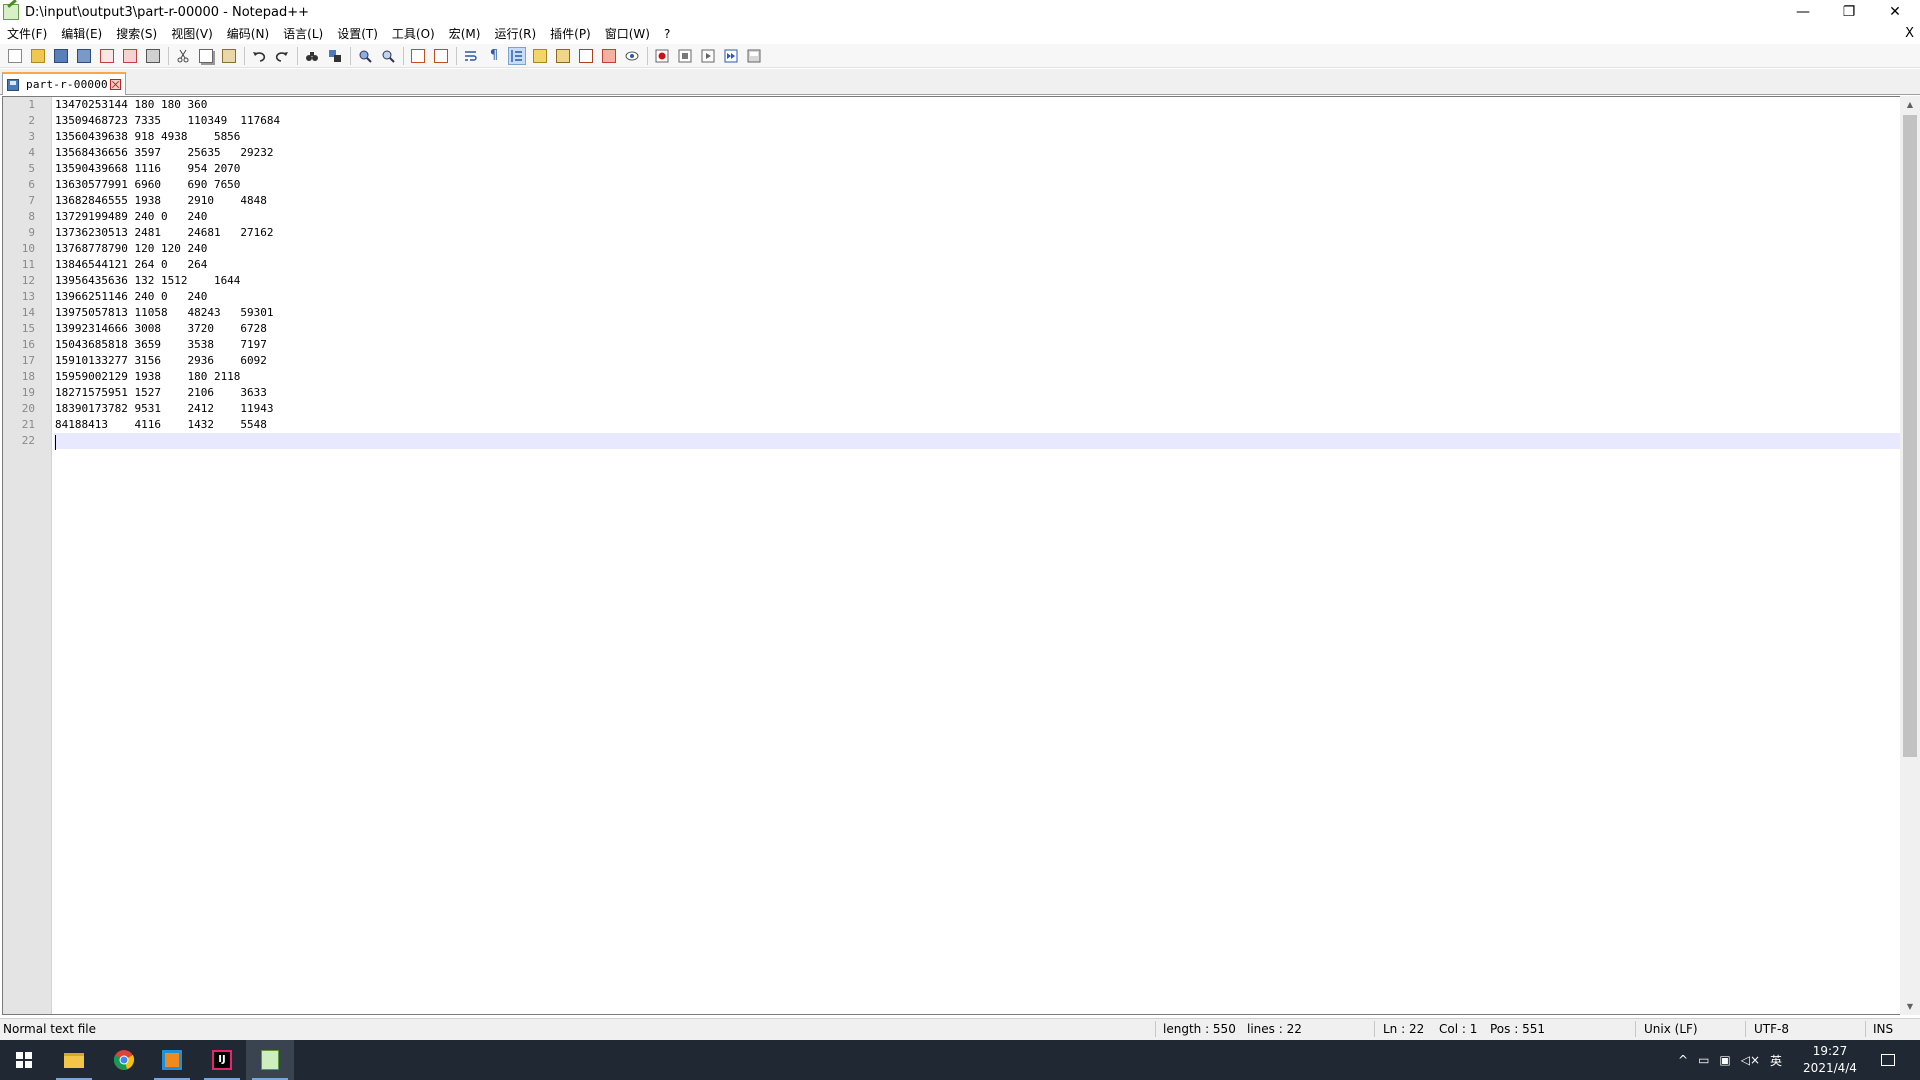 Image resolution: width=1920 pixels, height=1080 pixels. What do you see at coordinates (206, 56) in the screenshot?
I see `copy-button` at bounding box center [206, 56].